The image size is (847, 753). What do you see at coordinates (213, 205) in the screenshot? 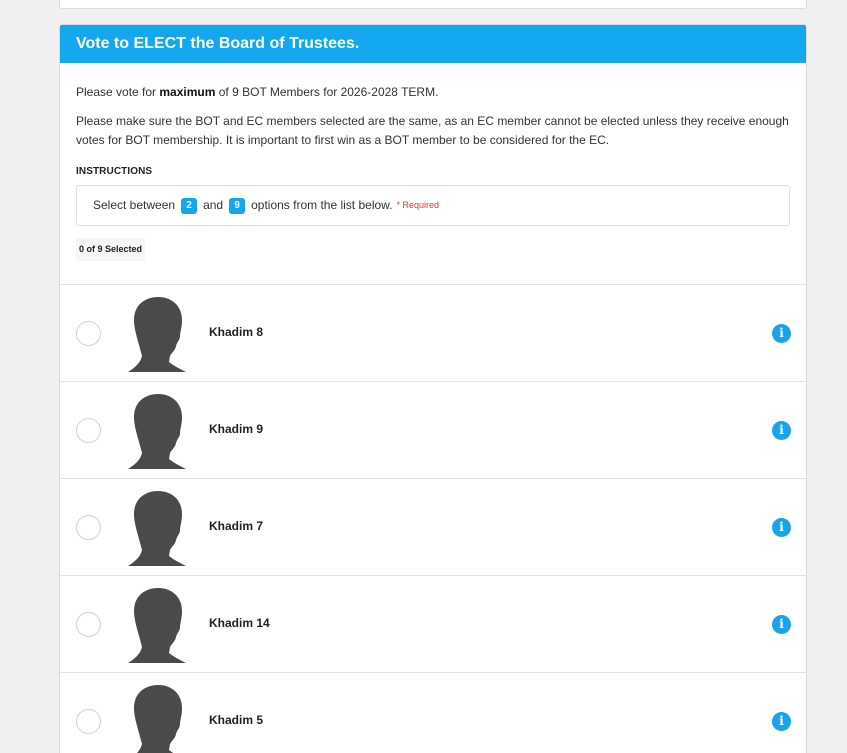
I see `instr-and-text: and` at bounding box center [213, 205].